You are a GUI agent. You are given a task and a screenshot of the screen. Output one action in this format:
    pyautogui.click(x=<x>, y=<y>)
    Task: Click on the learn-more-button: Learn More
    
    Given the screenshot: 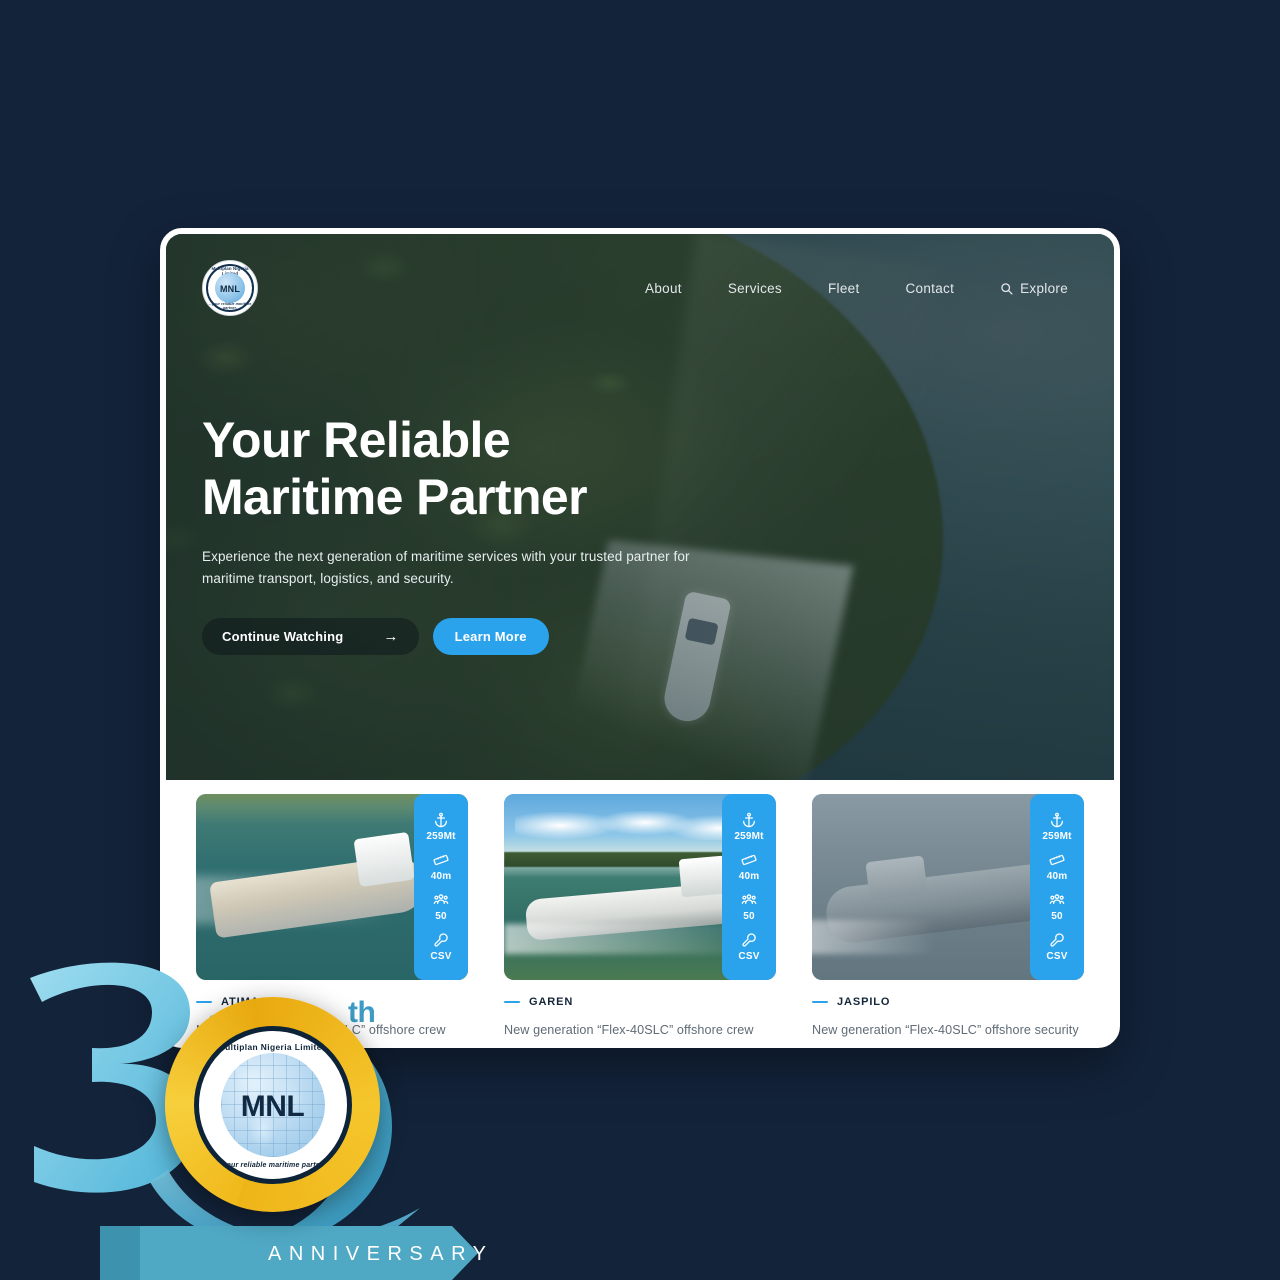 What is the action you would take?
    pyautogui.click(x=490, y=636)
    